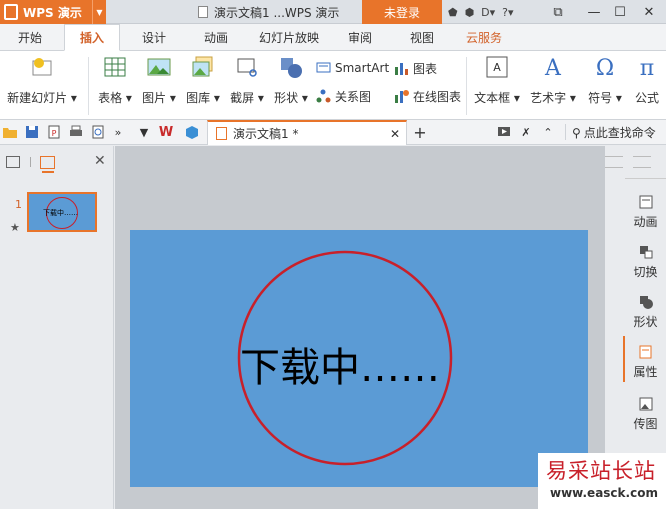  Describe the element at coordinates (203, 80) in the screenshot. I see `gallery-button: 图库 ▾` at that location.